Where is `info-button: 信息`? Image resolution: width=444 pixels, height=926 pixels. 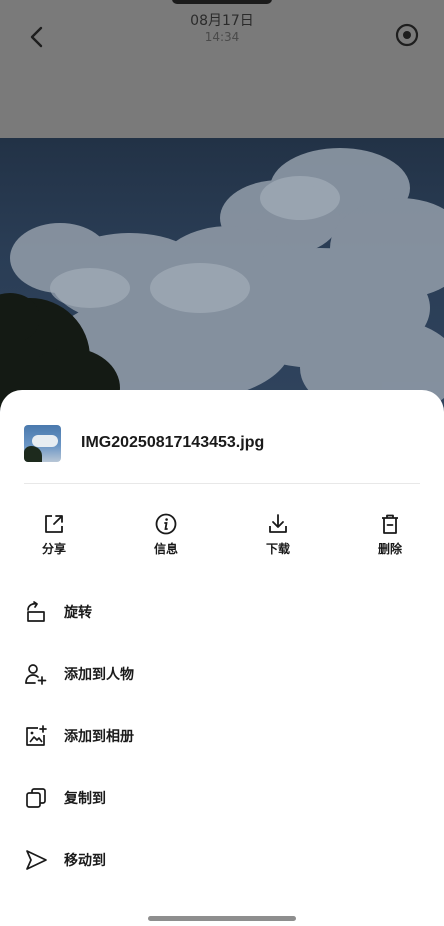 info-button: 信息 is located at coordinates (166, 534).